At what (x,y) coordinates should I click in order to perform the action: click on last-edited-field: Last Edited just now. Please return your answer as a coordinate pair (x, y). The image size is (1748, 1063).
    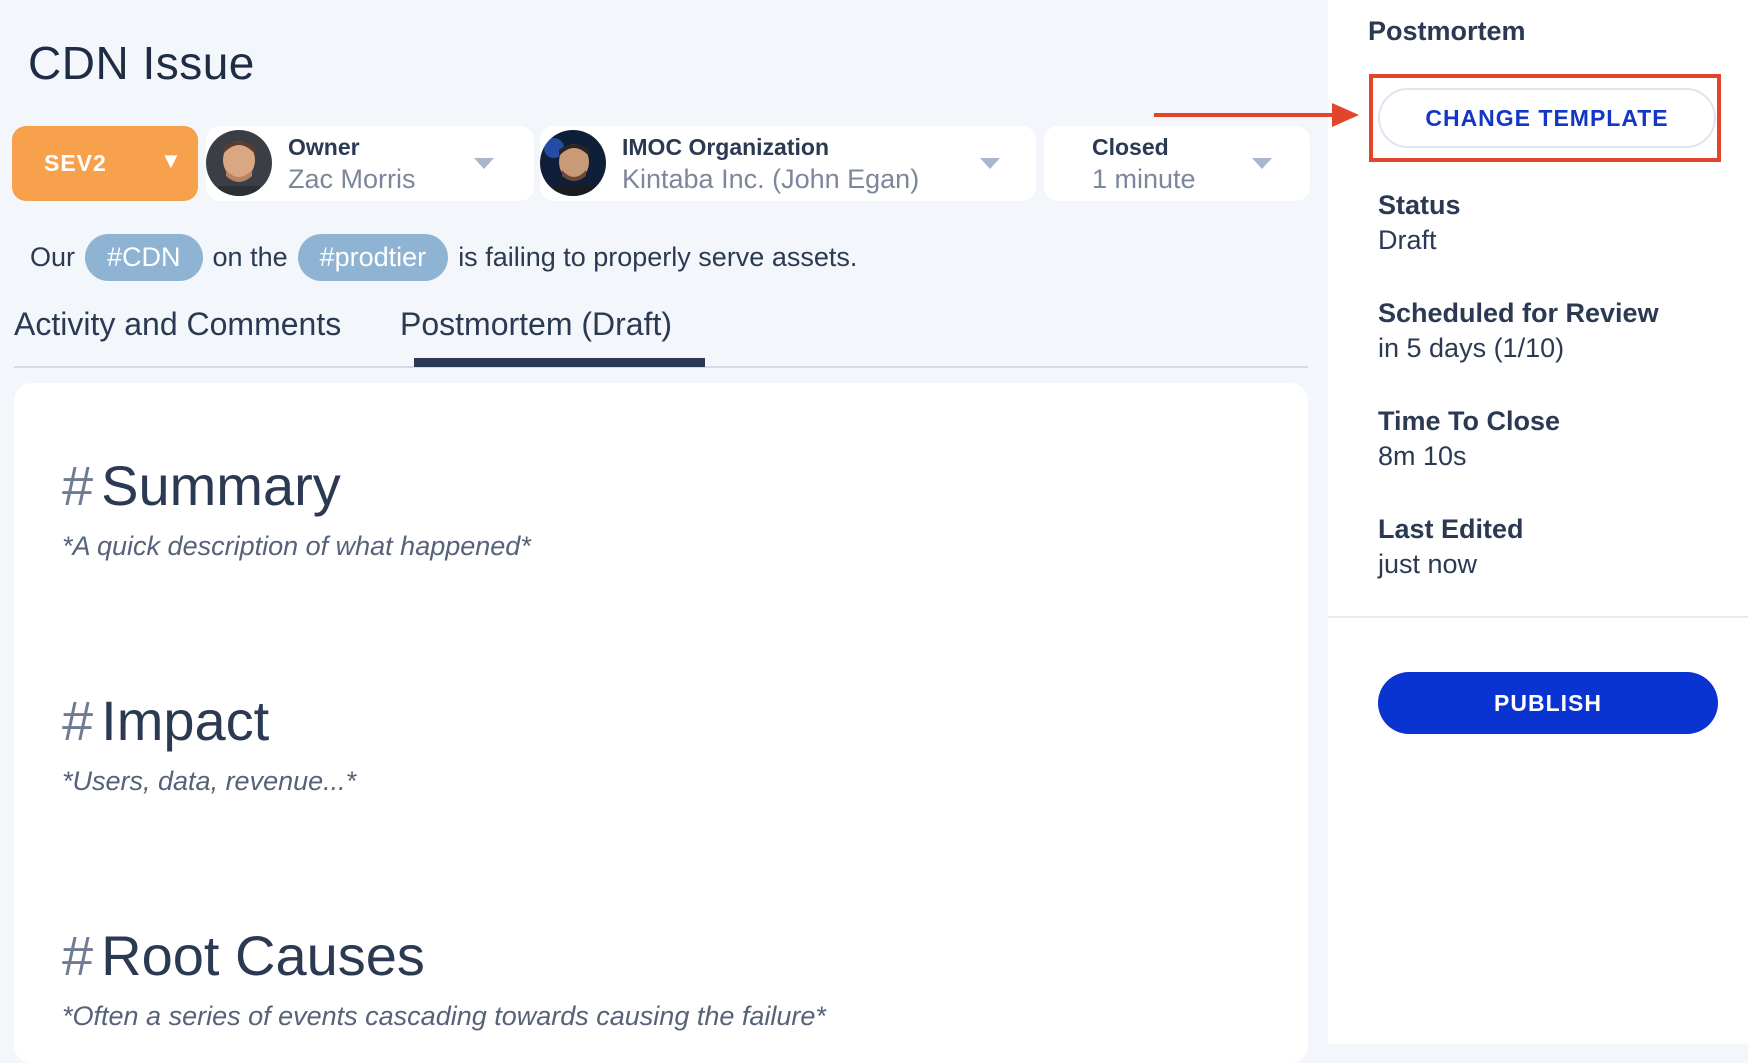
    Looking at the image, I should click on (1451, 547).